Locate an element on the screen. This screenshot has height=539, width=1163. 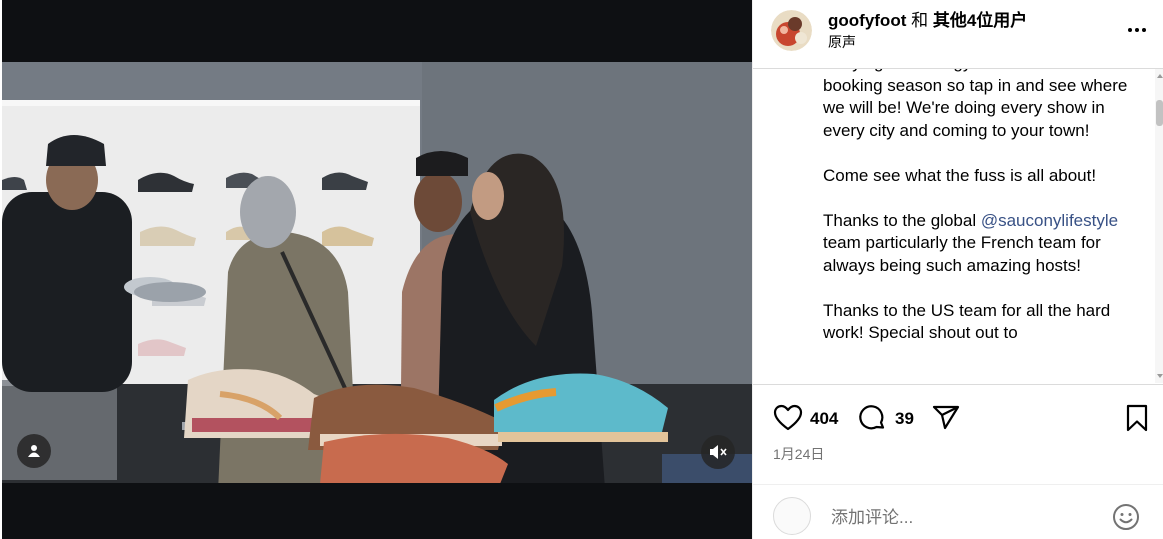
speaker-muted-icon is located at coordinates (718, 452).